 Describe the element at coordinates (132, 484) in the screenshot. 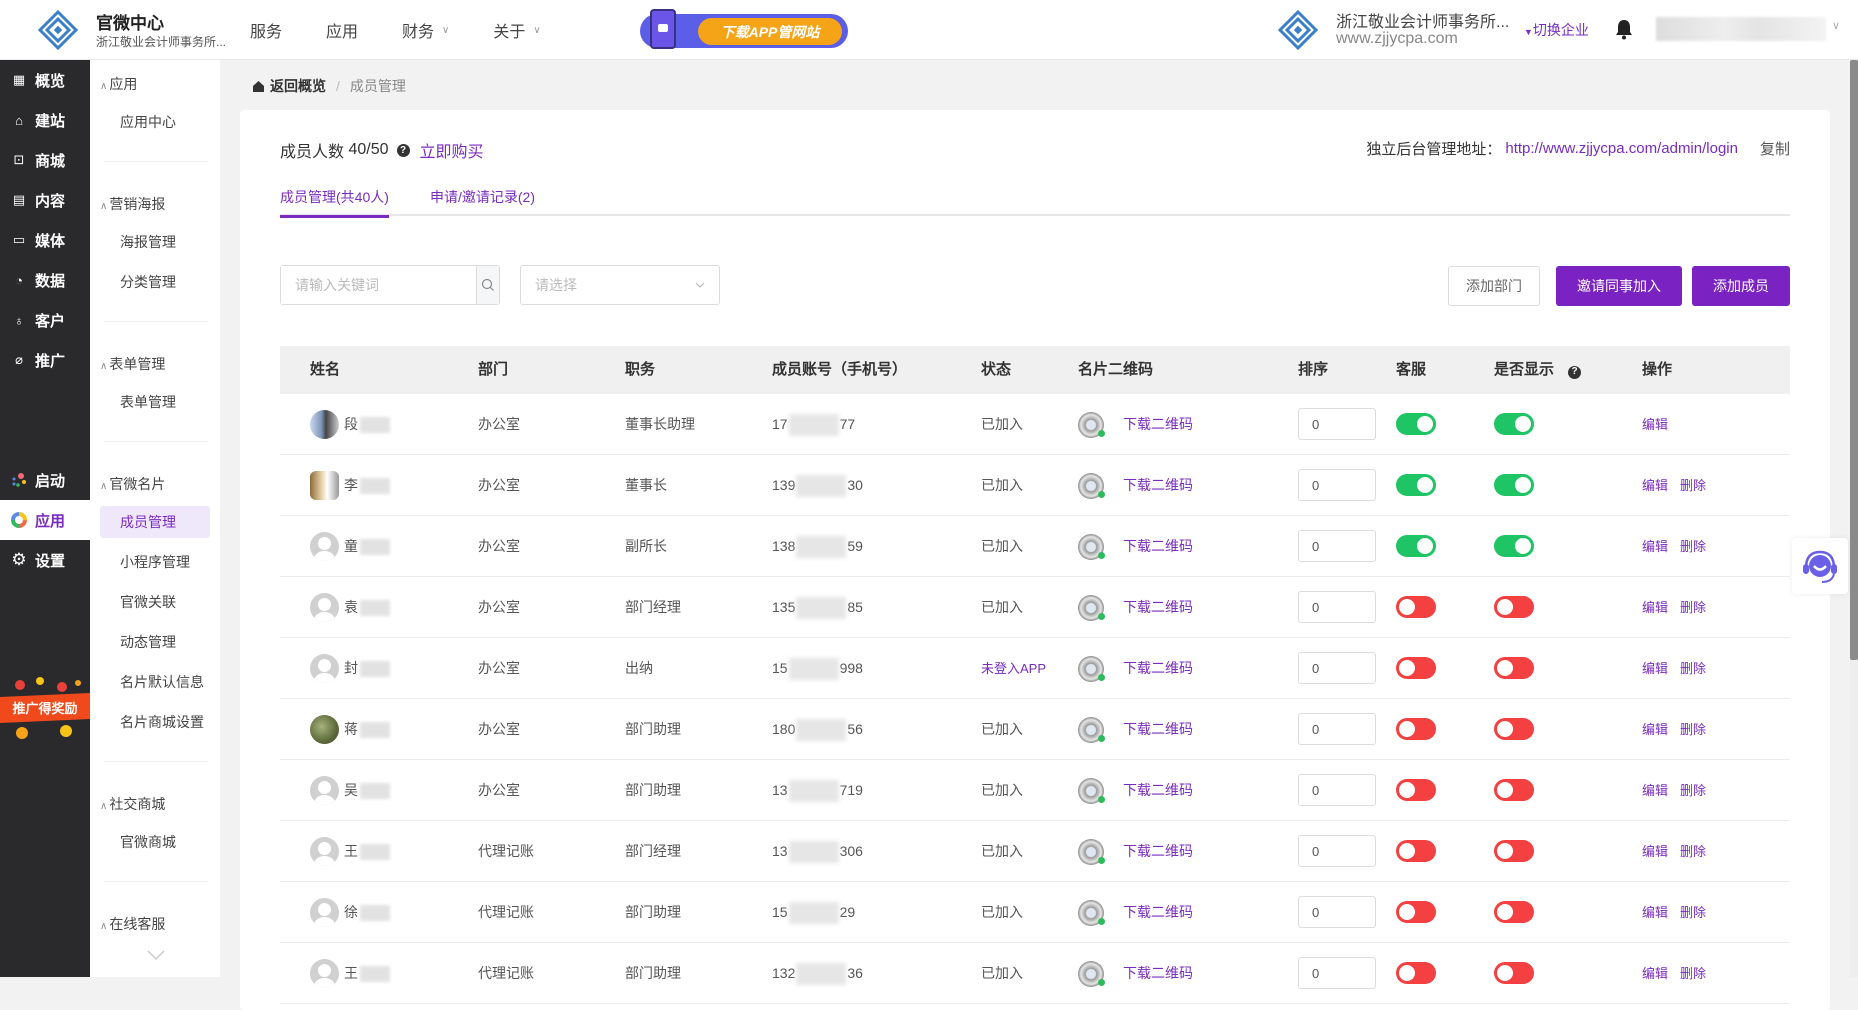

I see `submenu-group-cards: ∧ 官微名片` at that location.